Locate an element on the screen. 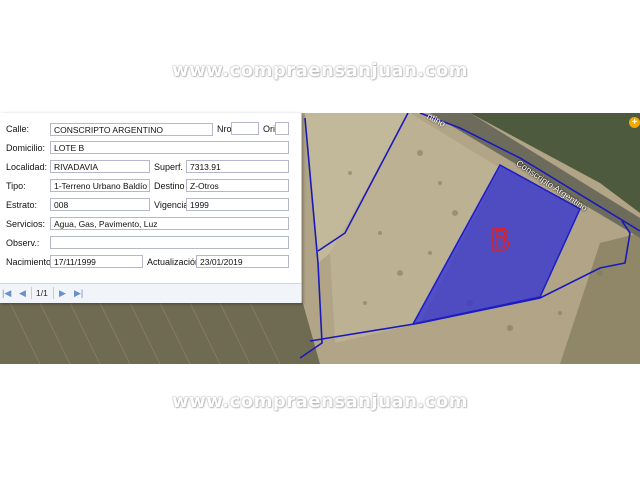 The image size is (640, 480). superf-field: 7313.91 is located at coordinates (237, 166).